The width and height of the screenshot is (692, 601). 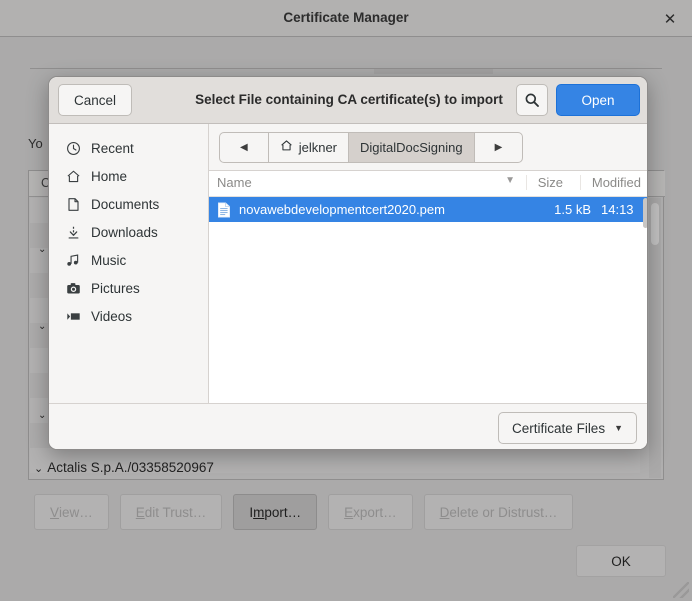 What do you see at coordinates (128, 260) in the screenshot?
I see `sidebar-item-music: Music` at bounding box center [128, 260].